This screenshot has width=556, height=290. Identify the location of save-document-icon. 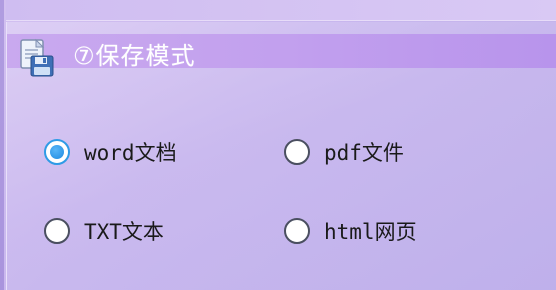
(38, 58).